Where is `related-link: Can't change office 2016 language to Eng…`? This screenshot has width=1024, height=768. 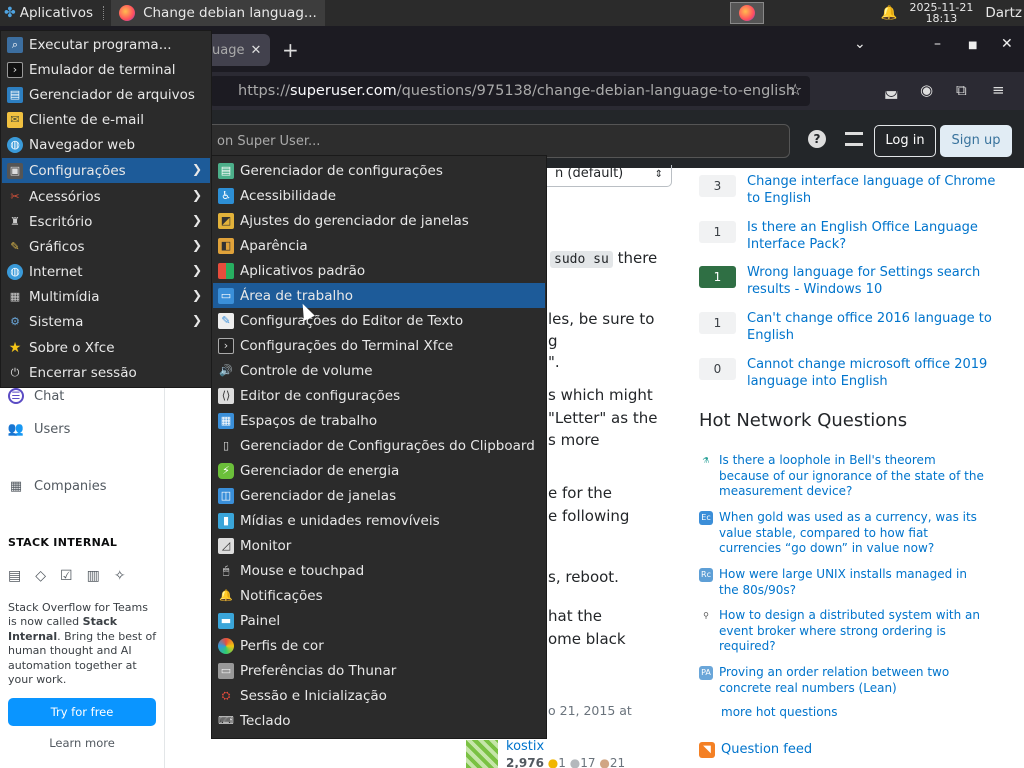 related-link: Can't change office 2016 language to Eng… is located at coordinates (872, 327).